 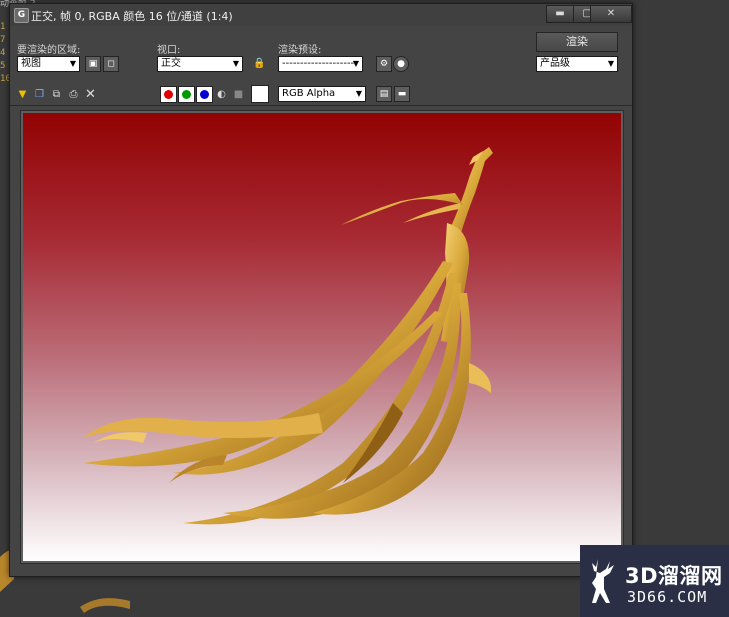 I want to click on display-window-icon: ▬, so click(x=402, y=94).